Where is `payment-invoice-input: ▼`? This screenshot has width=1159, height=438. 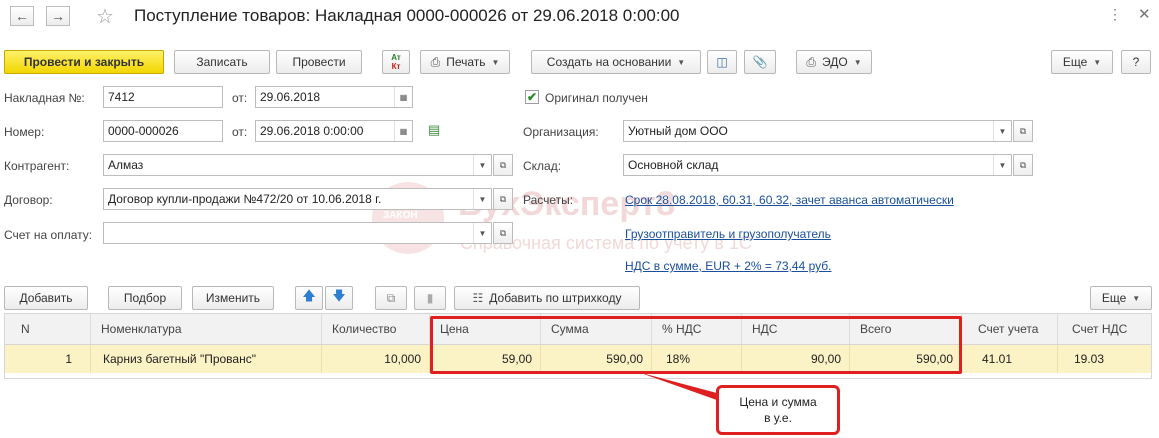 payment-invoice-input: ▼ is located at coordinates (297, 233).